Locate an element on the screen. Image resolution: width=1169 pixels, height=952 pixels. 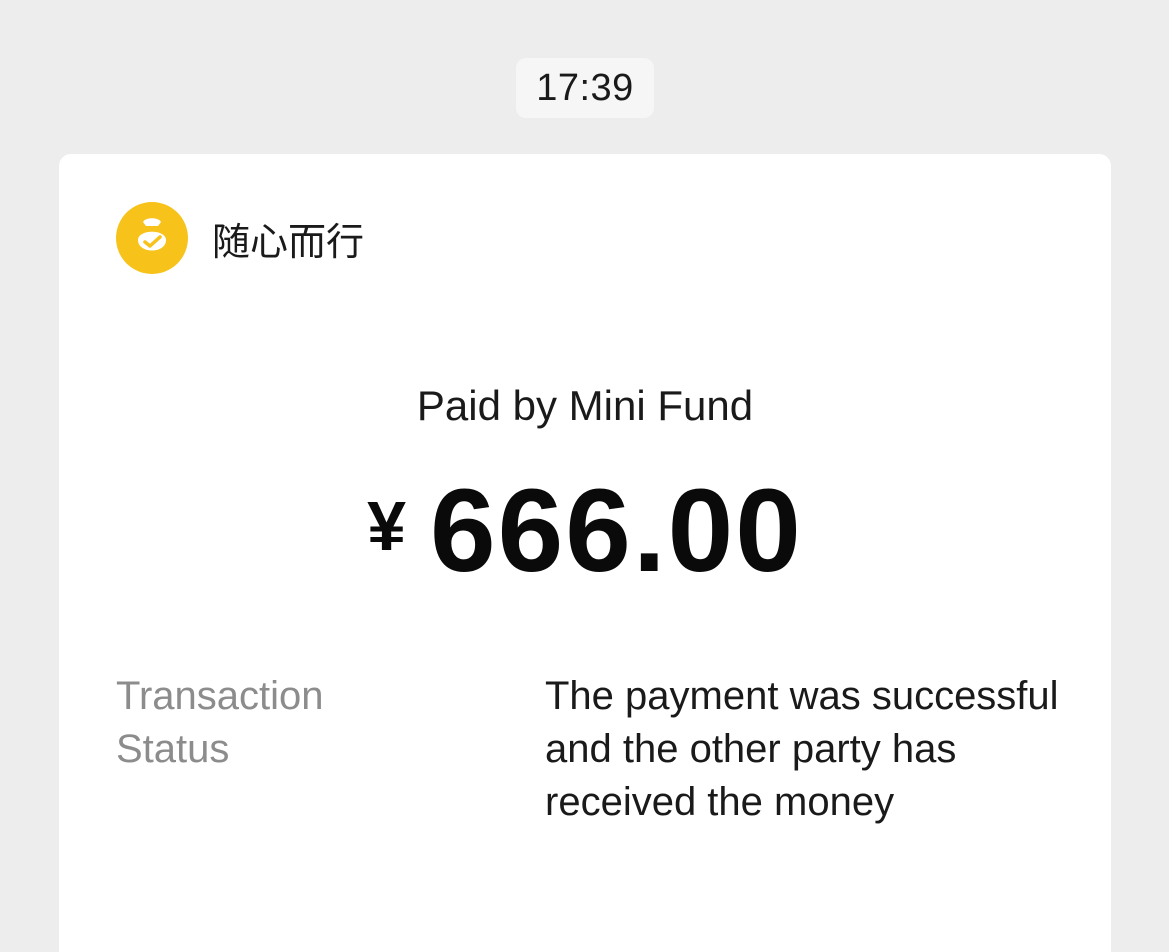
mini-fund-bag-icon is located at coordinates (152, 238).